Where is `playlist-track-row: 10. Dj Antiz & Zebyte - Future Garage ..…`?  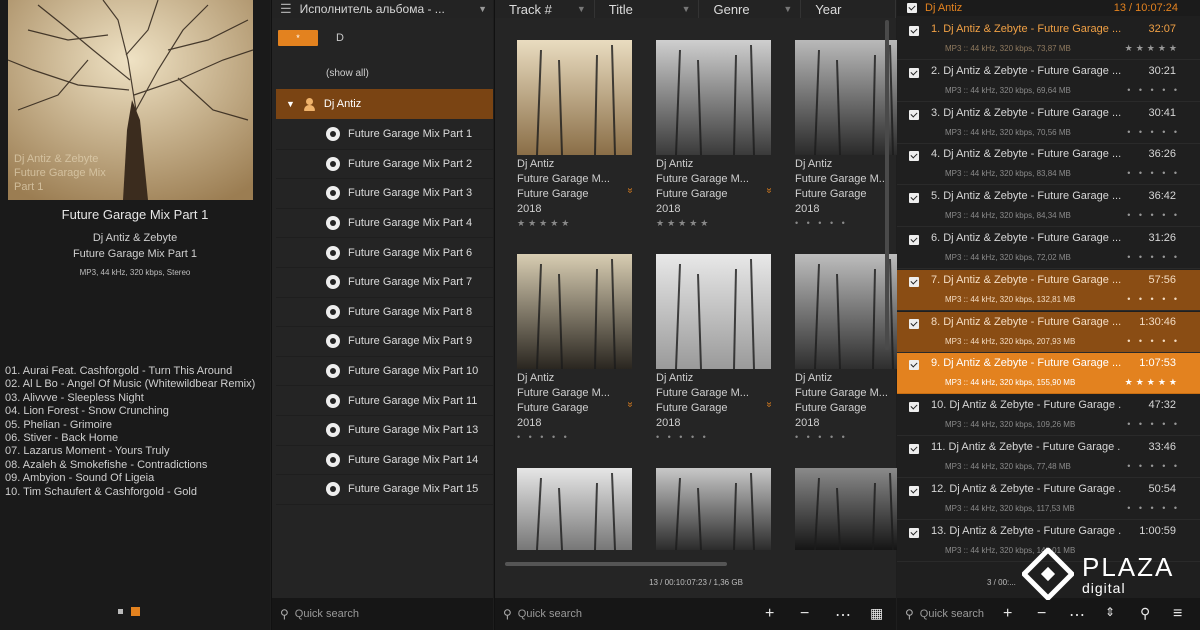 playlist-track-row: 10. Dj Antiz & Zebyte - Future Garage ..… is located at coordinates (1048, 416).